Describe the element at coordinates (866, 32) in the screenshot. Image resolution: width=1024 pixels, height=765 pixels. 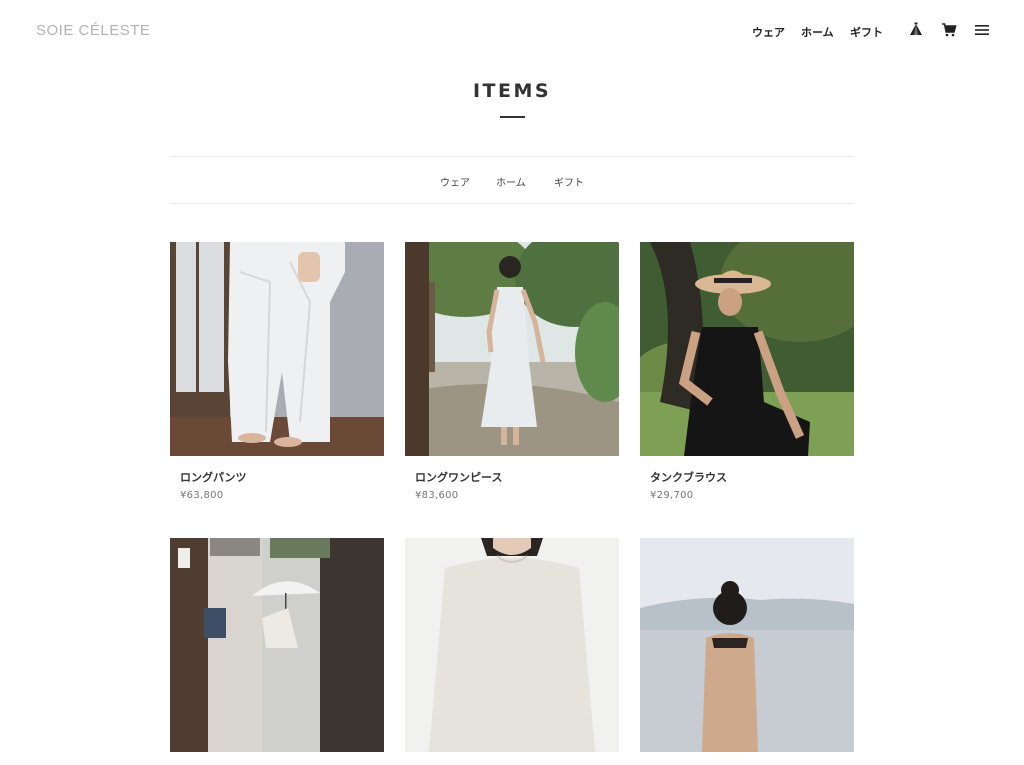
I see `nav-link-gift: ギフト` at that location.